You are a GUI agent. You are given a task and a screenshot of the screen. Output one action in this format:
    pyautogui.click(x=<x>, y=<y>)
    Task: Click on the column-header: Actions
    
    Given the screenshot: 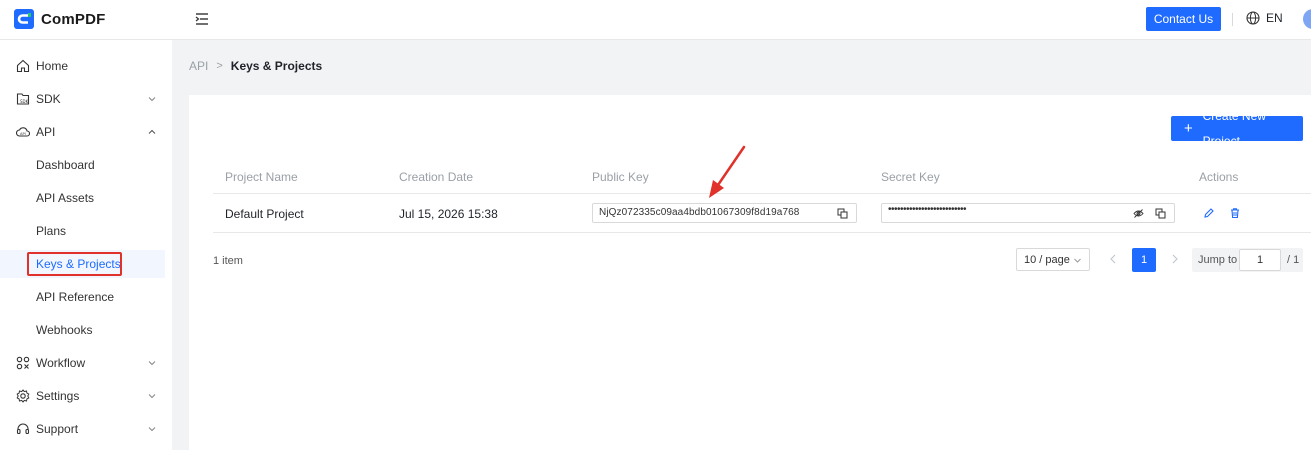 What is the action you would take?
    pyautogui.click(x=1219, y=177)
    